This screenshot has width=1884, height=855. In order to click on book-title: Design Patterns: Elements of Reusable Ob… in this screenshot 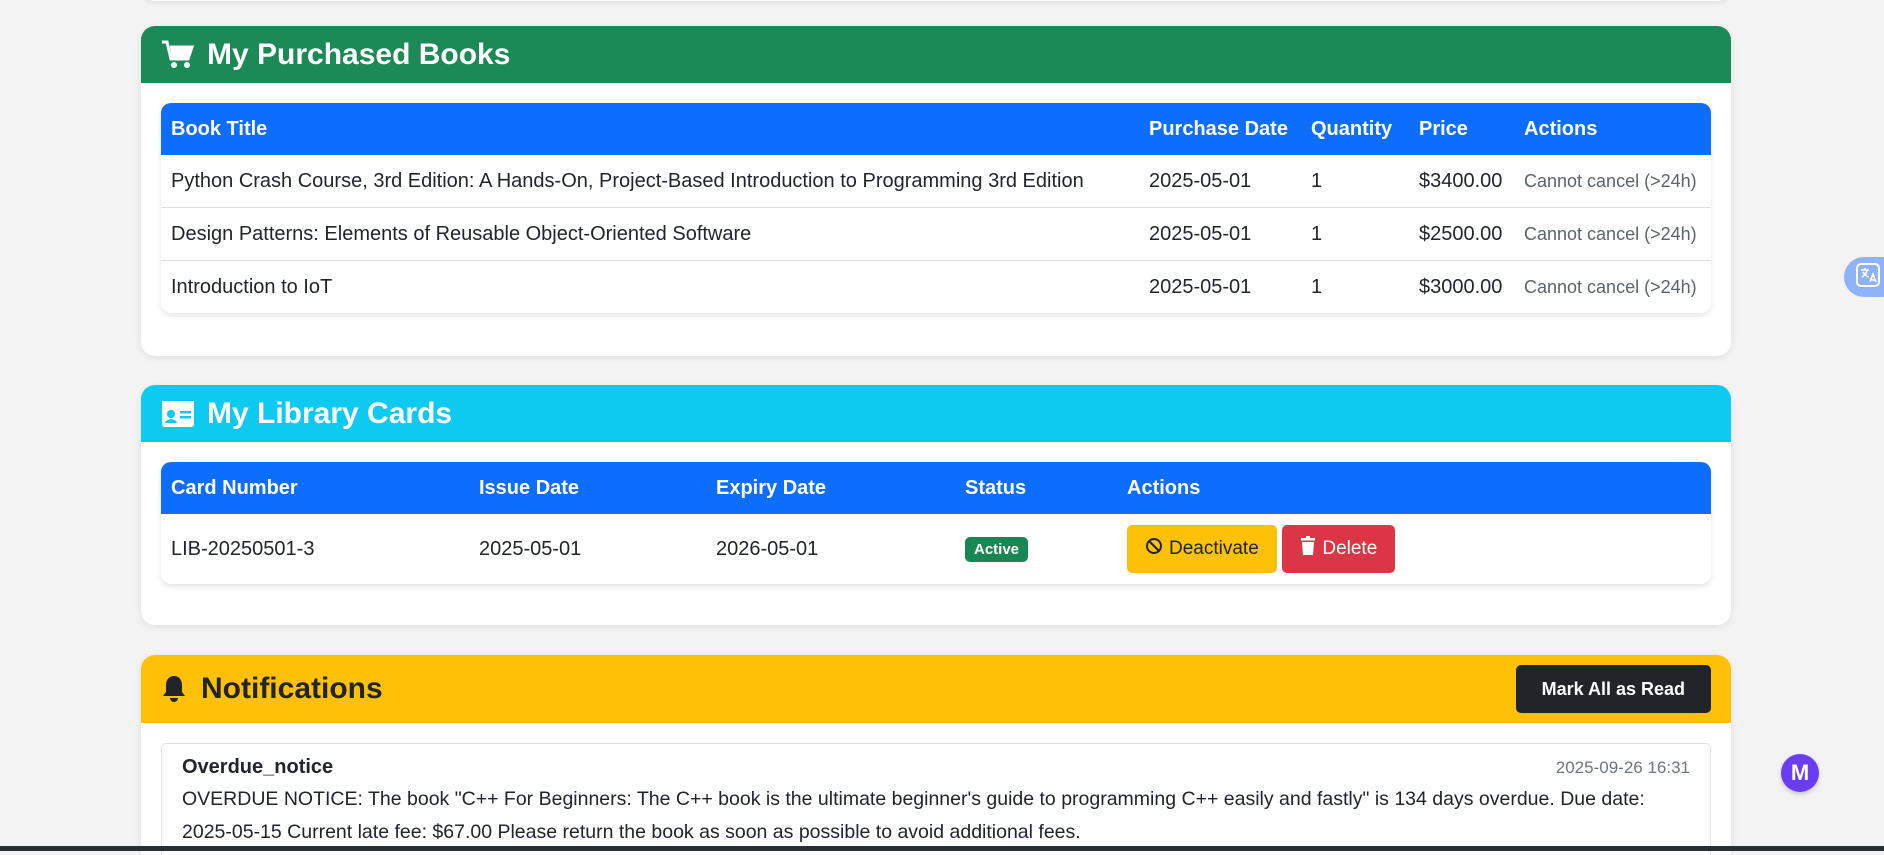, I will do `click(650, 234)`.